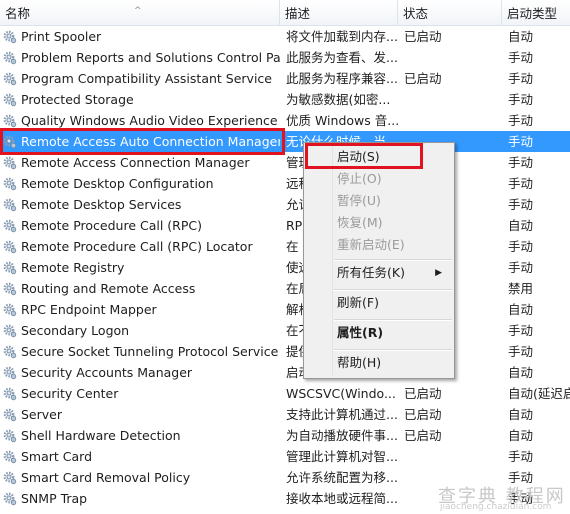 The image size is (570, 514). What do you see at coordinates (394, 223) in the screenshot?
I see `menu-item: 恢复(M)` at bounding box center [394, 223].